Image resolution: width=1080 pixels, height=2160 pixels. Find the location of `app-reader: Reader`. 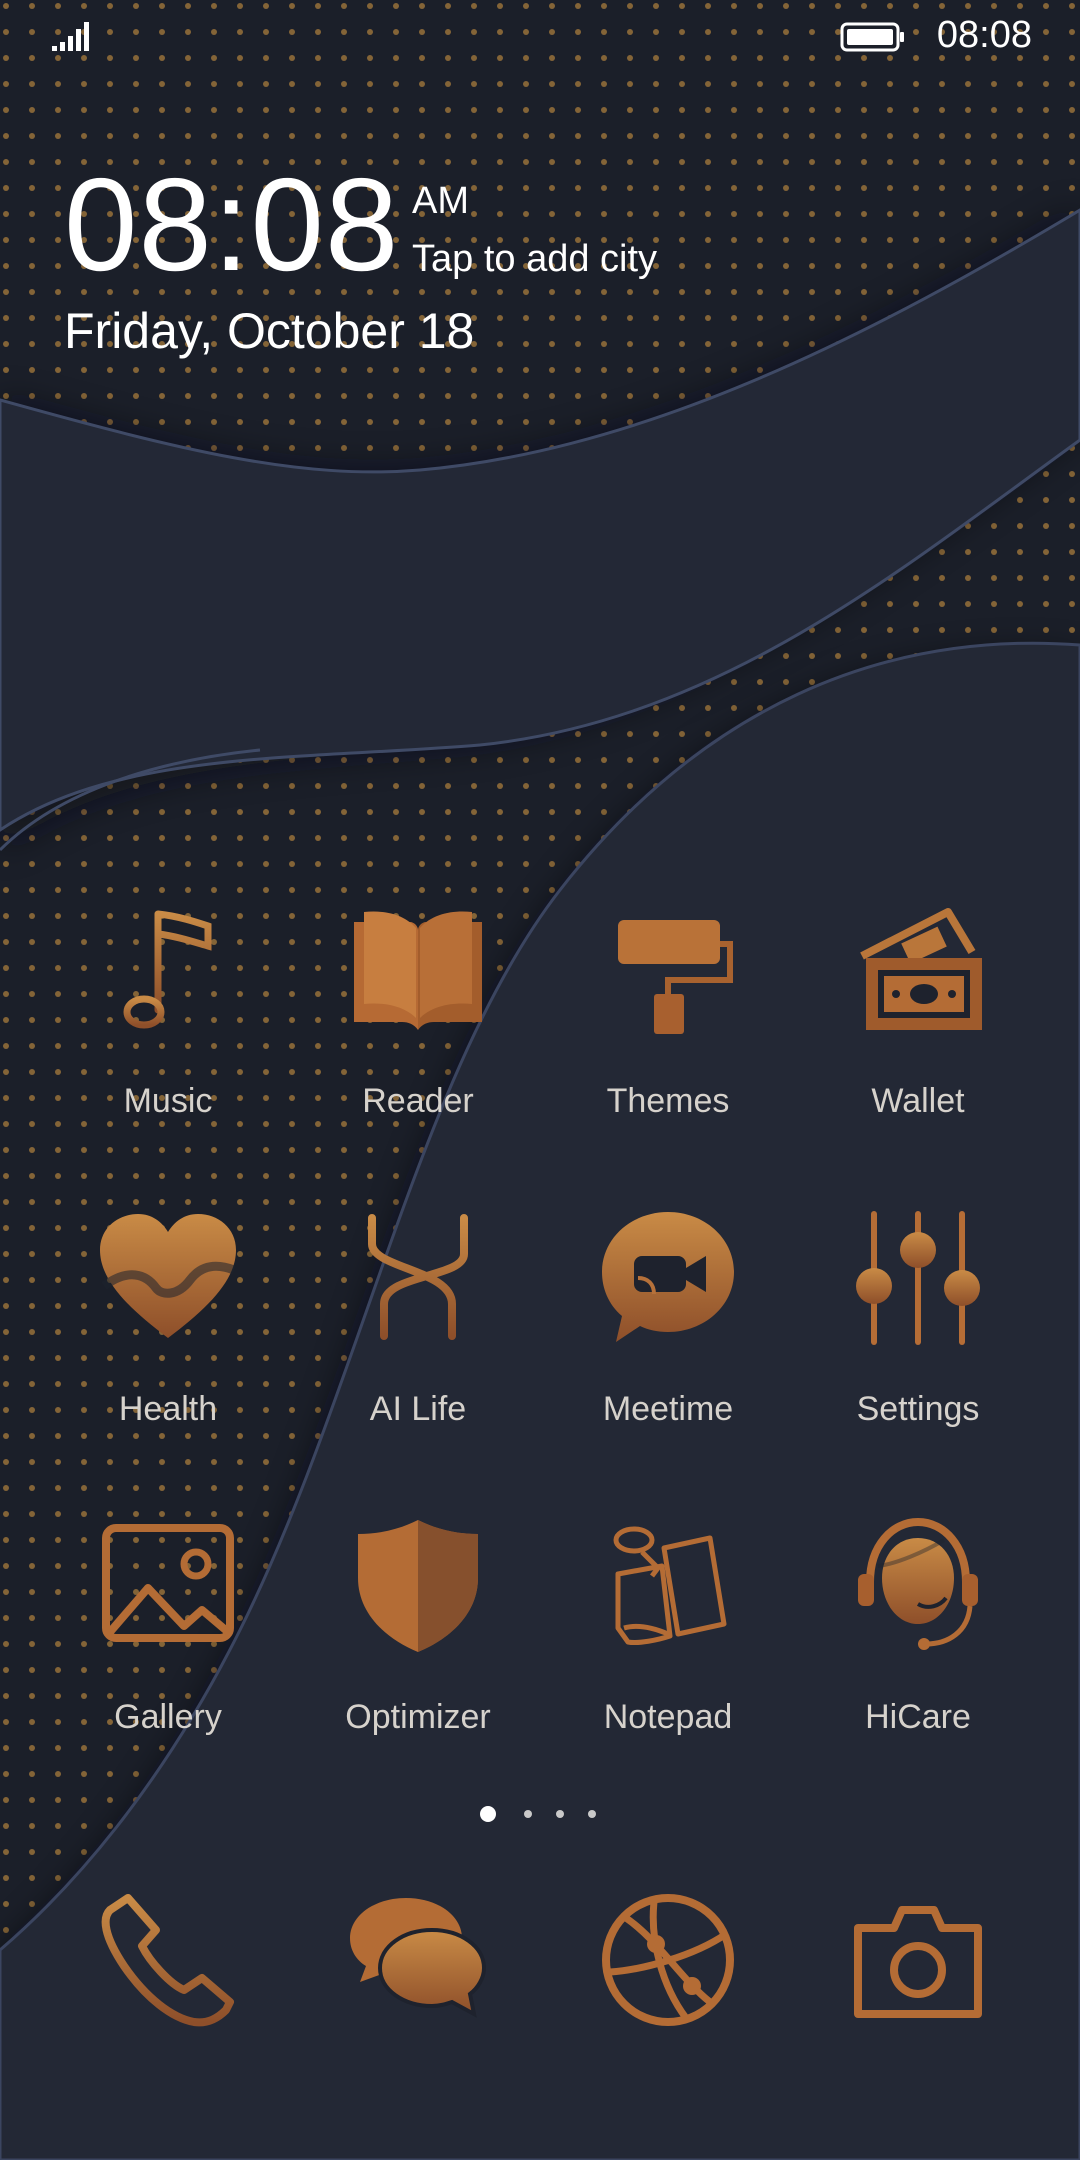

app-reader: Reader is located at coordinates (410, 1020).